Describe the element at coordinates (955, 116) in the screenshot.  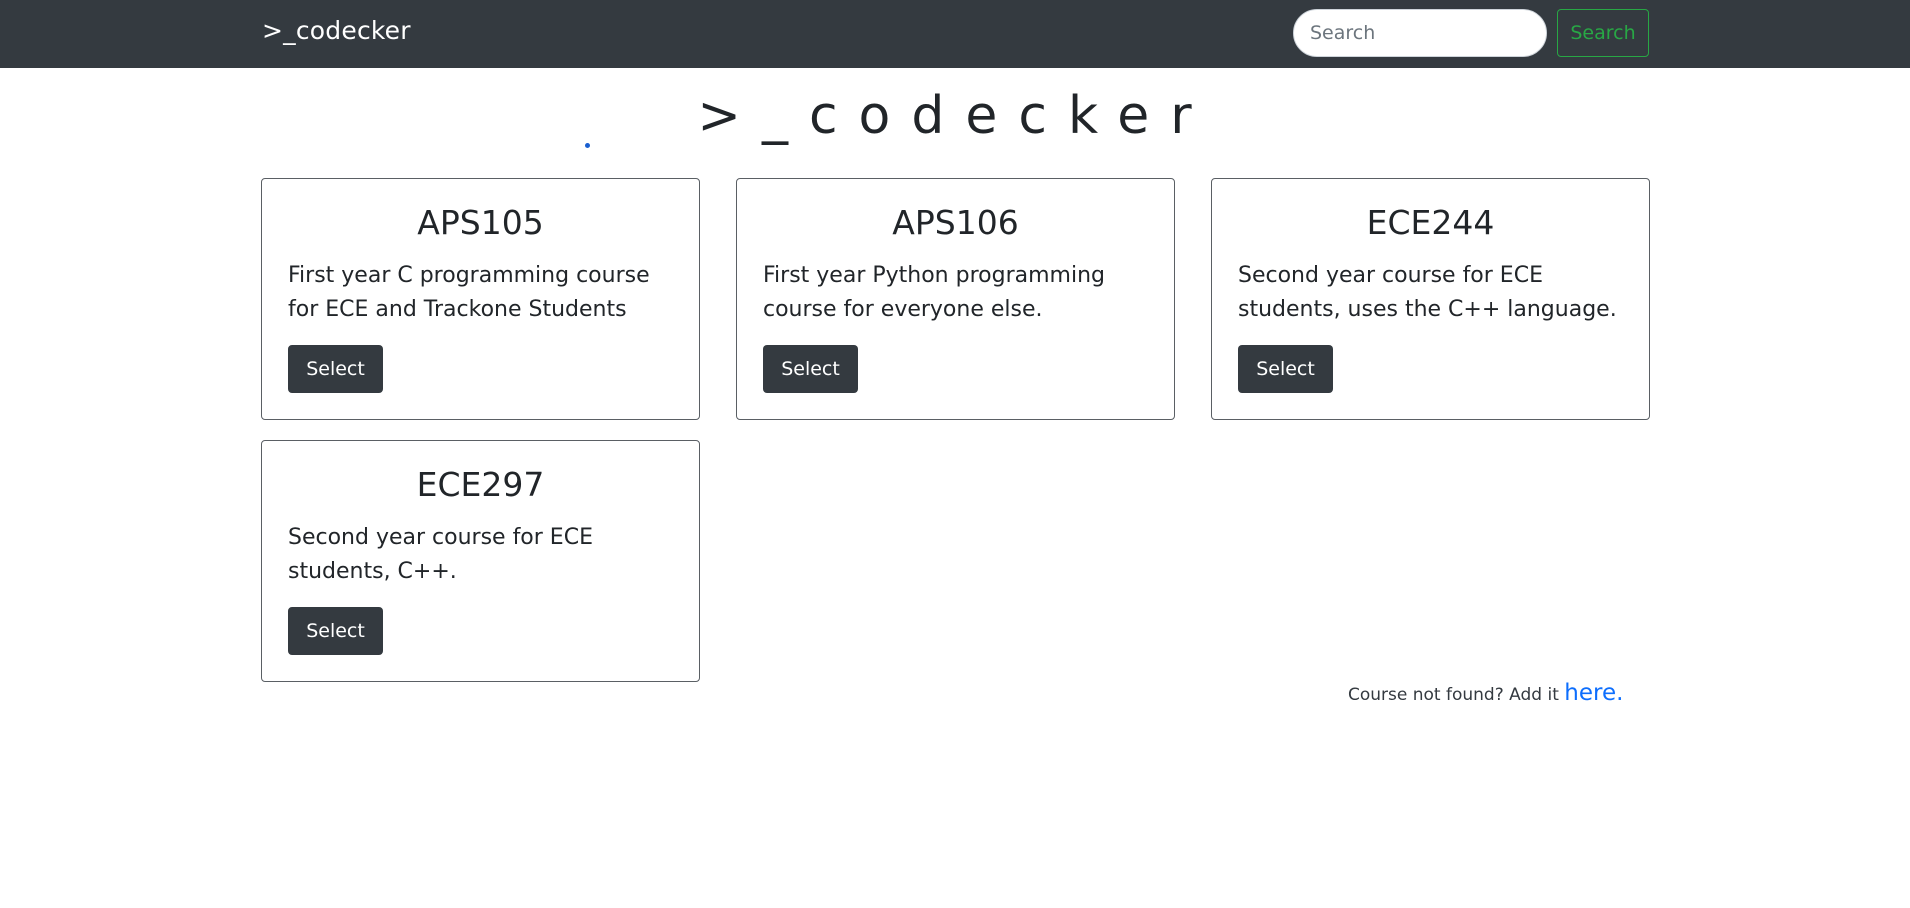
I see `page-title: >_codecker` at that location.